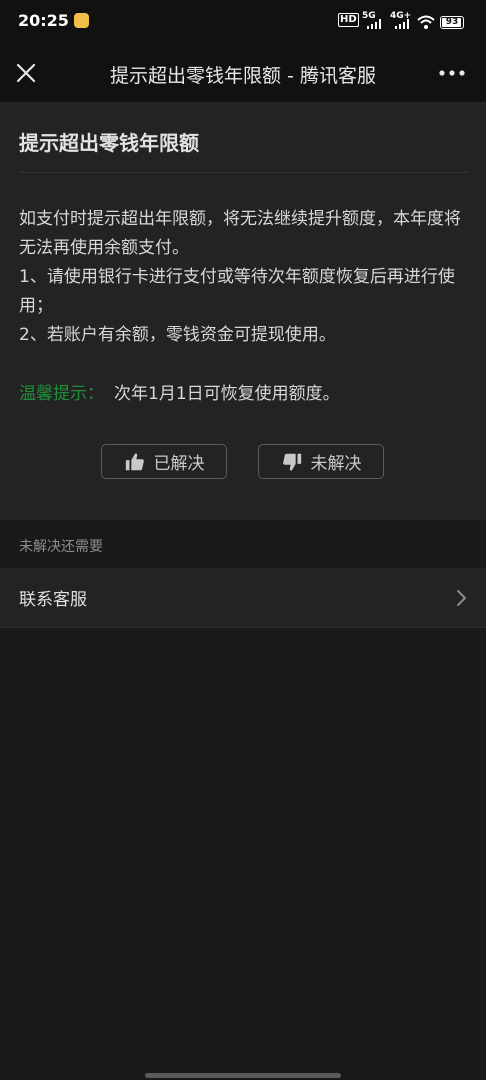 The height and width of the screenshot is (1080, 486). Describe the element at coordinates (426, 22) in the screenshot. I see `wifi-icon` at that location.